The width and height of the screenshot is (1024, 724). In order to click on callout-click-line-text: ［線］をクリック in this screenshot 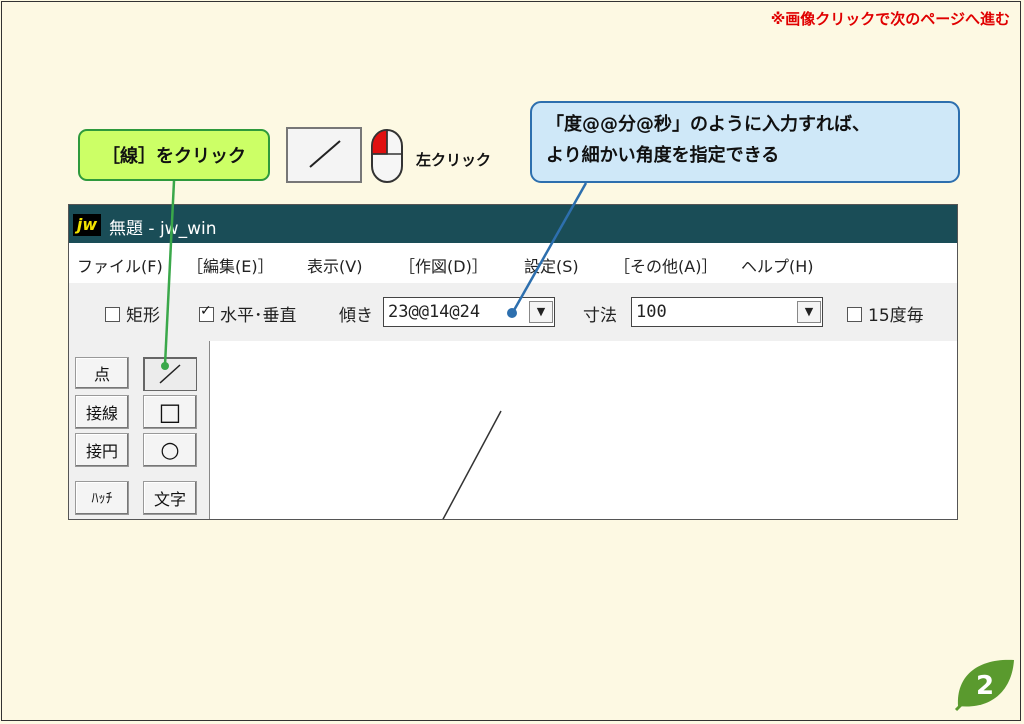, I will do `click(174, 156)`.